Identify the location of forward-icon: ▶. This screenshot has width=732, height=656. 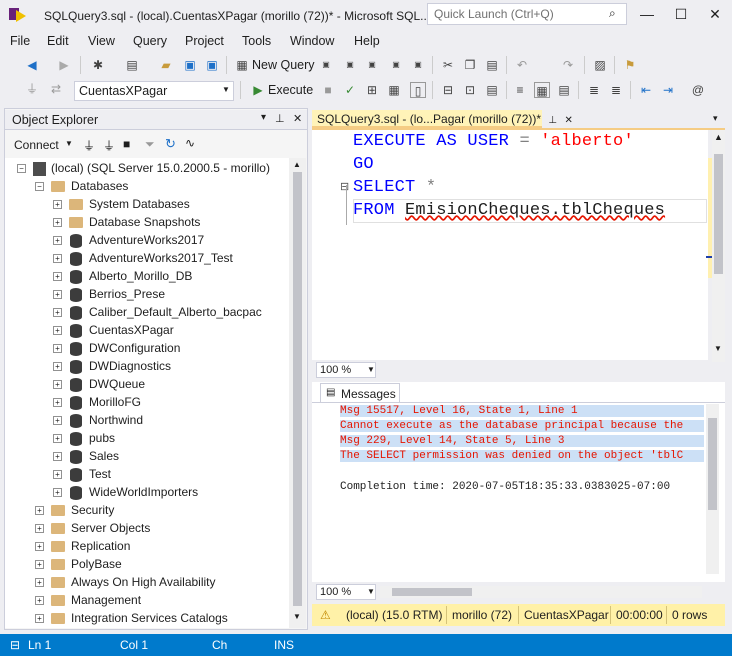
(64, 65).